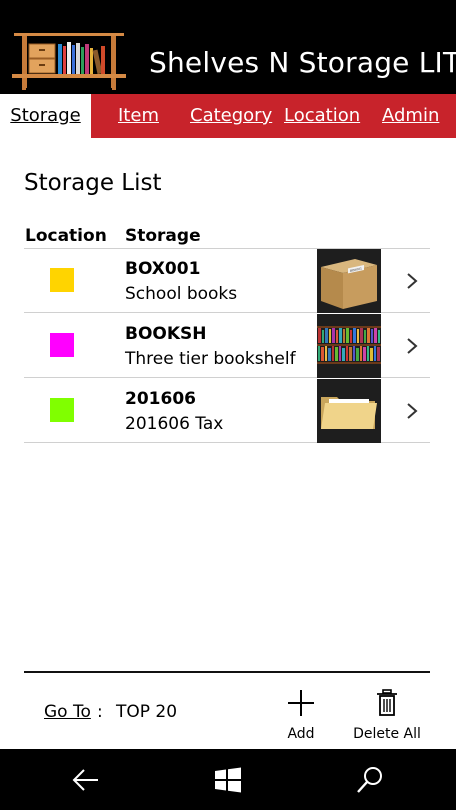 This screenshot has height=810, width=456. What do you see at coordinates (174, 424) in the screenshot?
I see `storage-description: 201606 Tax` at bounding box center [174, 424].